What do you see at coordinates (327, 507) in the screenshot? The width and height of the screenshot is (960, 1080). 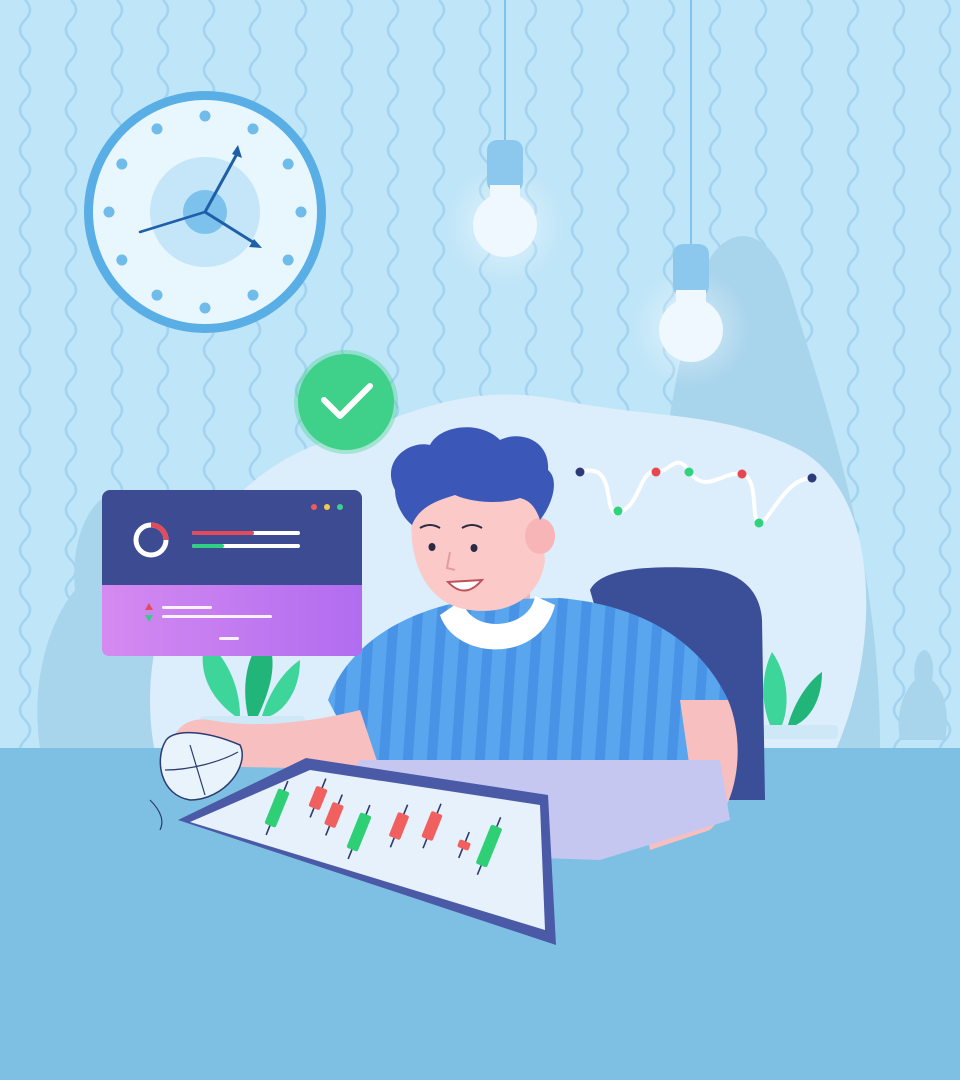 I see `window-controls` at bounding box center [327, 507].